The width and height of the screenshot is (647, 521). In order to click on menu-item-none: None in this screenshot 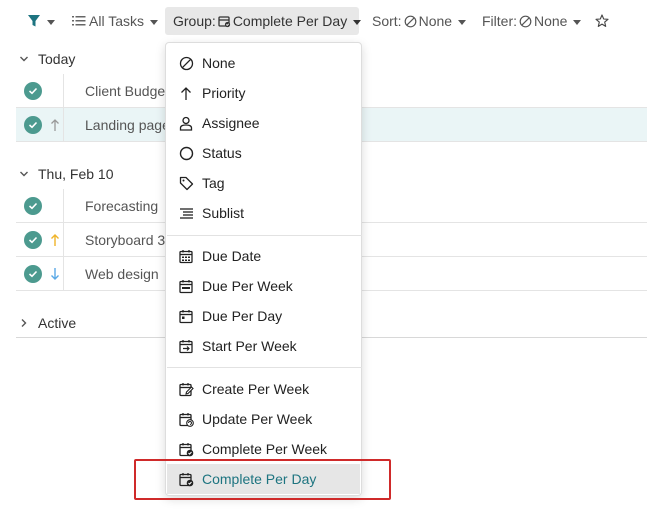, I will do `click(263, 63)`.